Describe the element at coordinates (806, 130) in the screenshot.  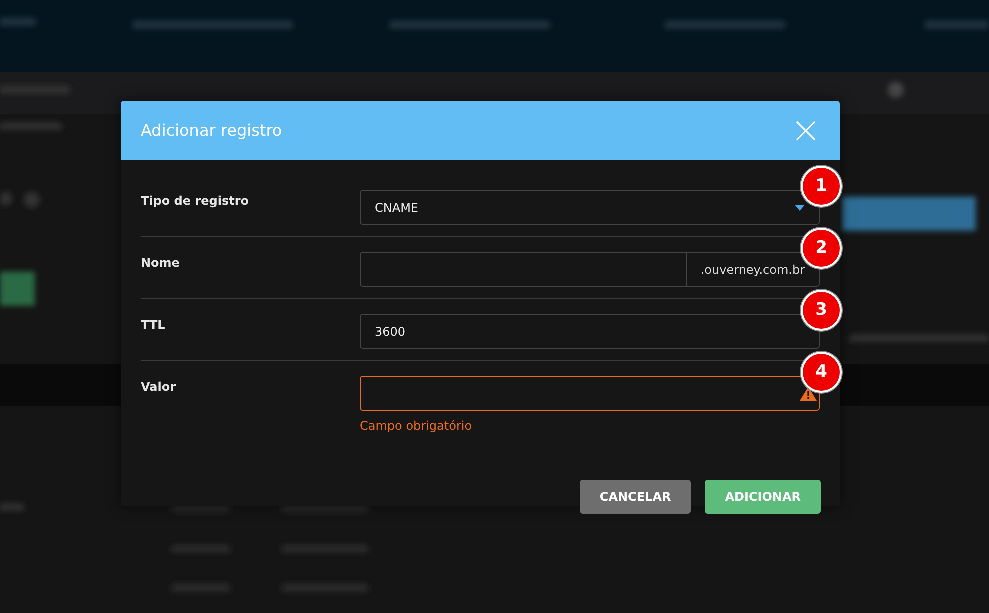
I see `close-icon` at that location.